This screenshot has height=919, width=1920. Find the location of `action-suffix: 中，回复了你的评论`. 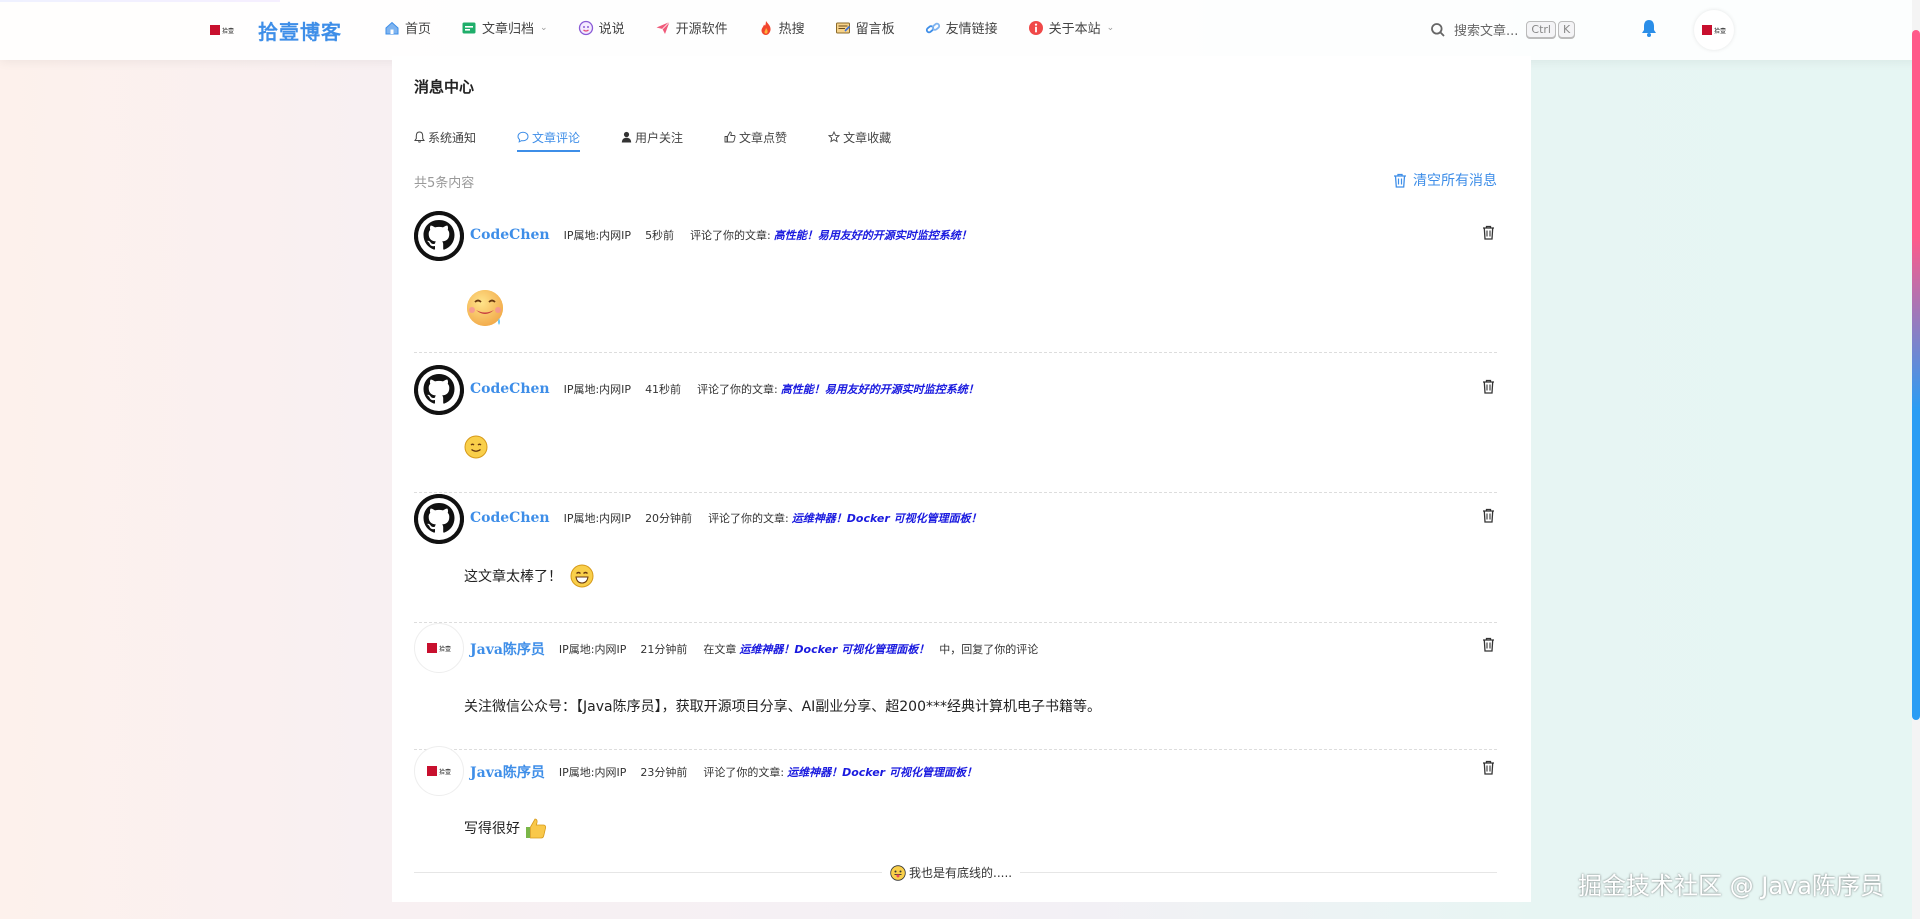

action-suffix: 中，回复了你的评论 is located at coordinates (989, 649).